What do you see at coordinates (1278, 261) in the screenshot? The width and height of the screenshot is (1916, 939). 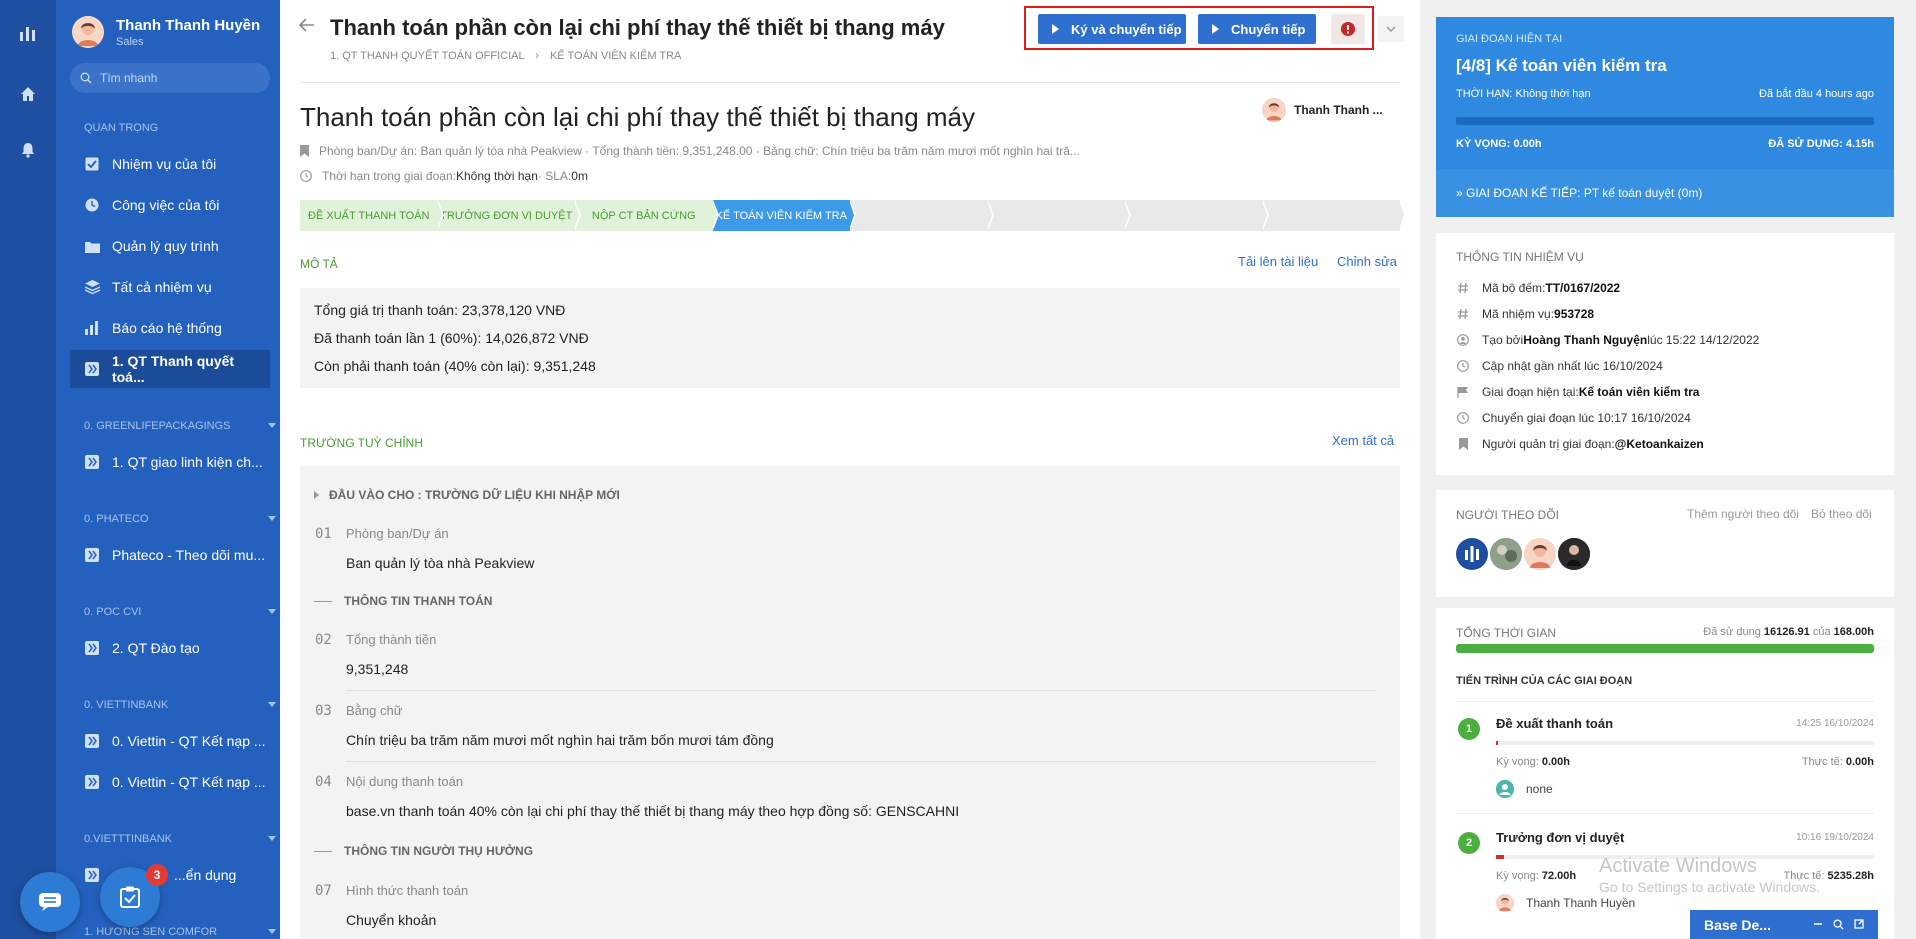 I see `upload-document-link: Tải lên tài liệu` at bounding box center [1278, 261].